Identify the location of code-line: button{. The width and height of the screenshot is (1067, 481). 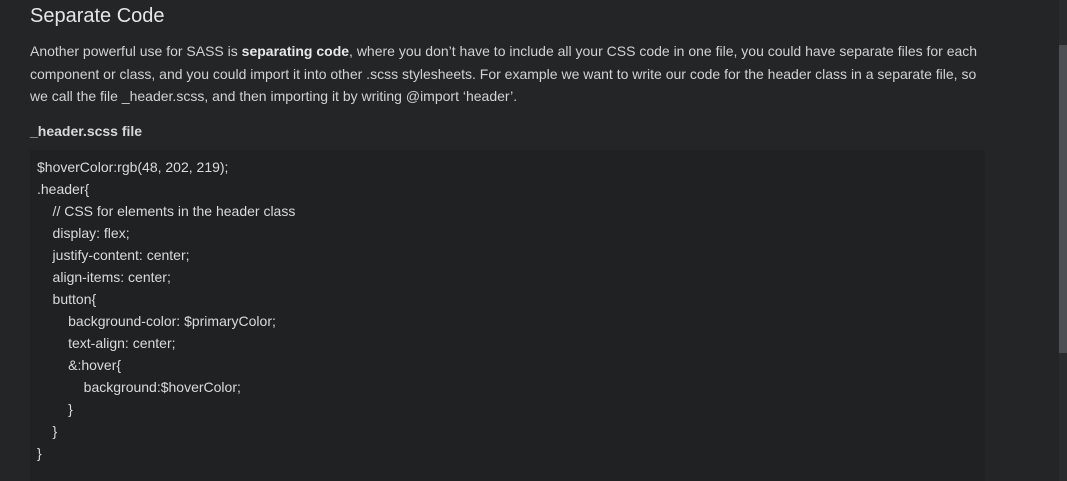
(67, 299).